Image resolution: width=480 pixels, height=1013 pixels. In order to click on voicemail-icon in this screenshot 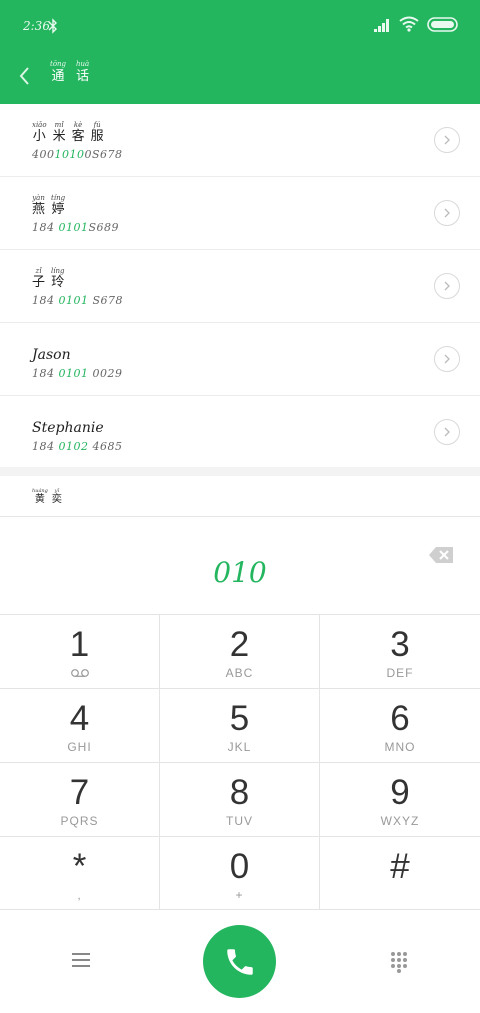, I will do `click(80, 673)`.